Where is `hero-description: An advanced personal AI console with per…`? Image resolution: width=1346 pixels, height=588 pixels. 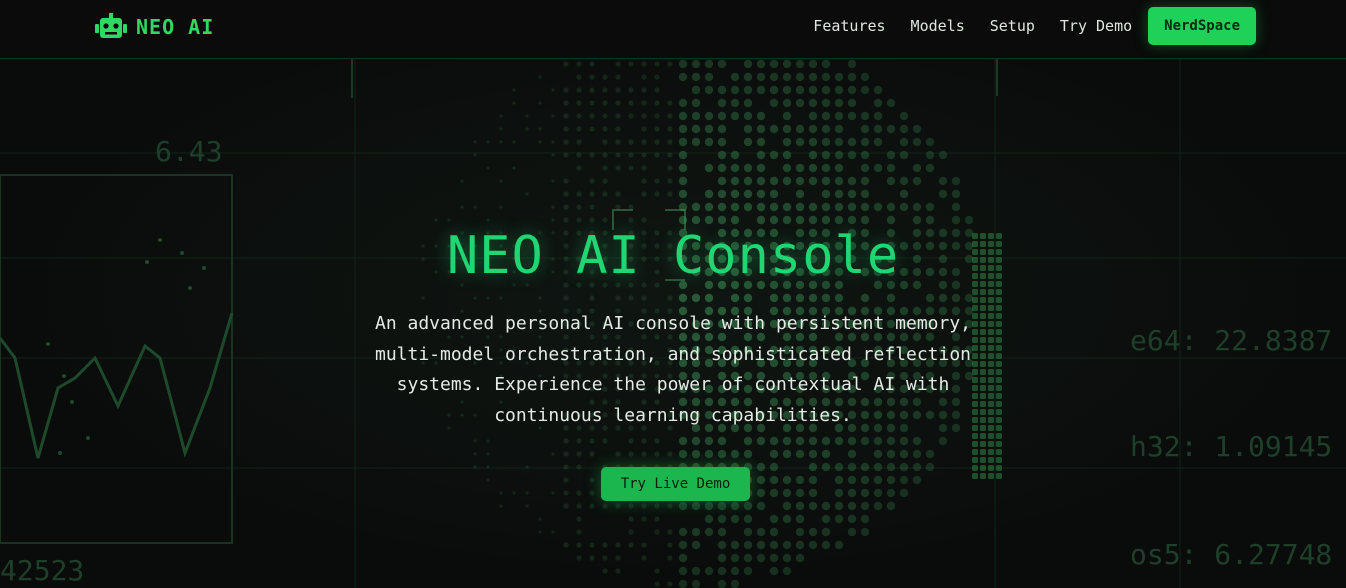
hero-description: An advanced personal AI console with per… is located at coordinates (673, 369).